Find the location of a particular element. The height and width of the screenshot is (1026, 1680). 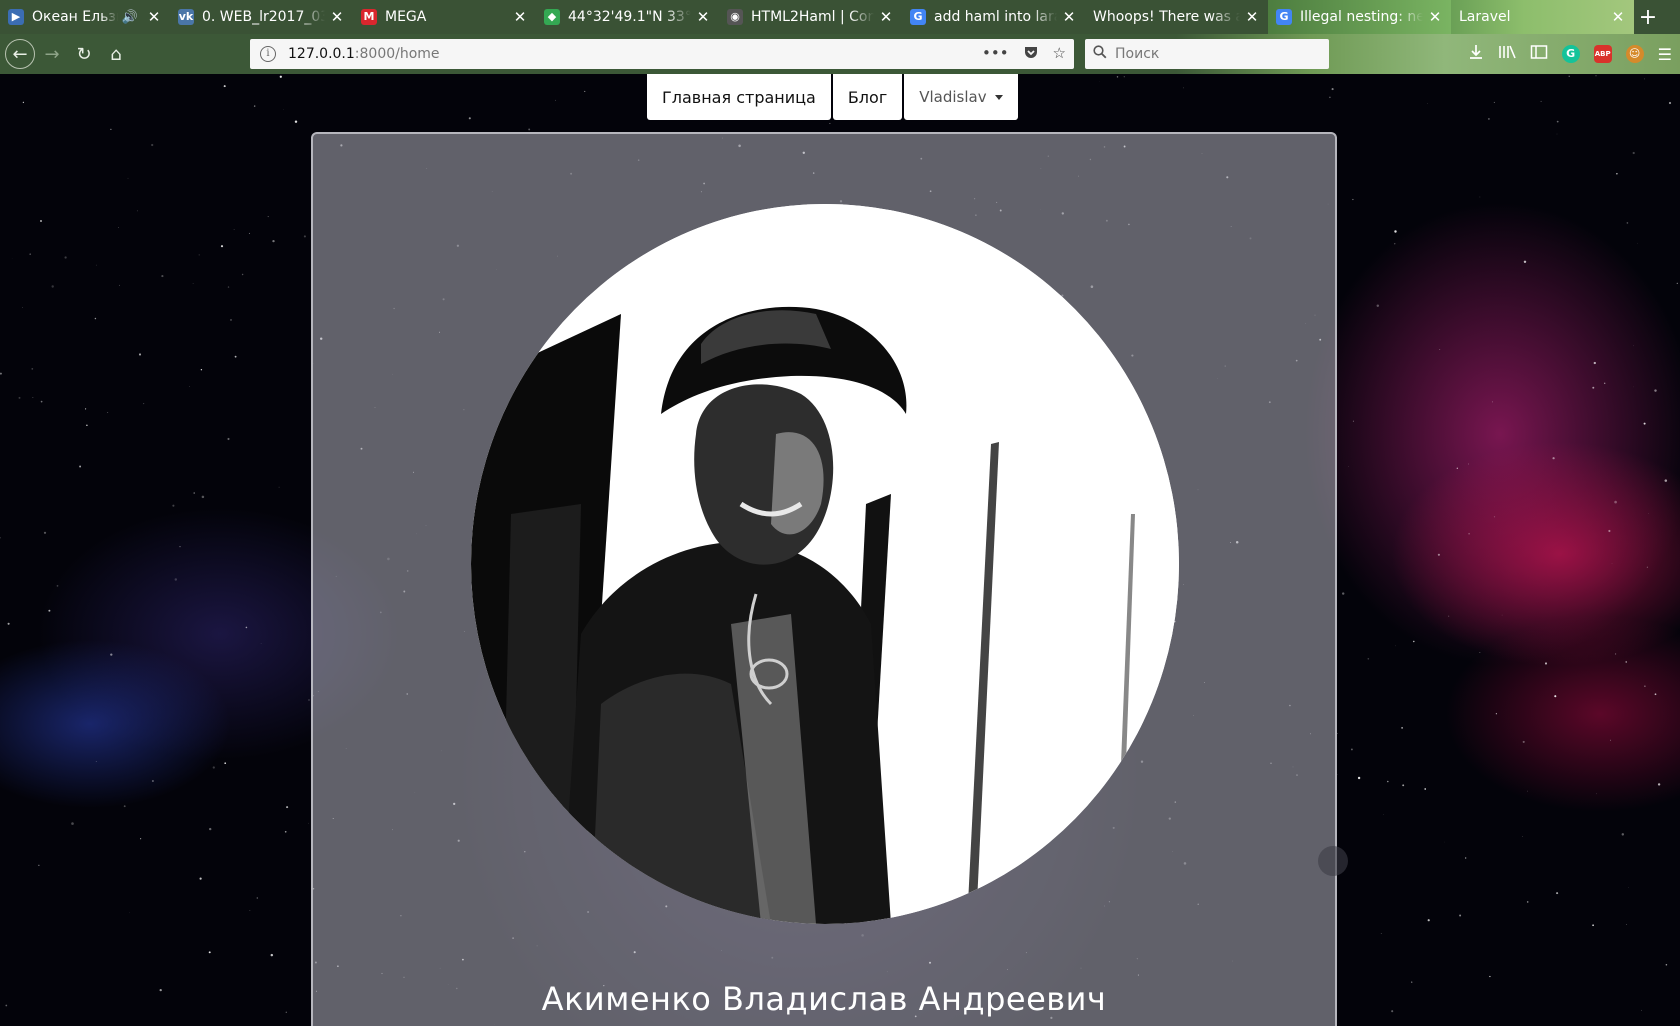

search-placeholder: Поиск is located at coordinates (1137, 54).